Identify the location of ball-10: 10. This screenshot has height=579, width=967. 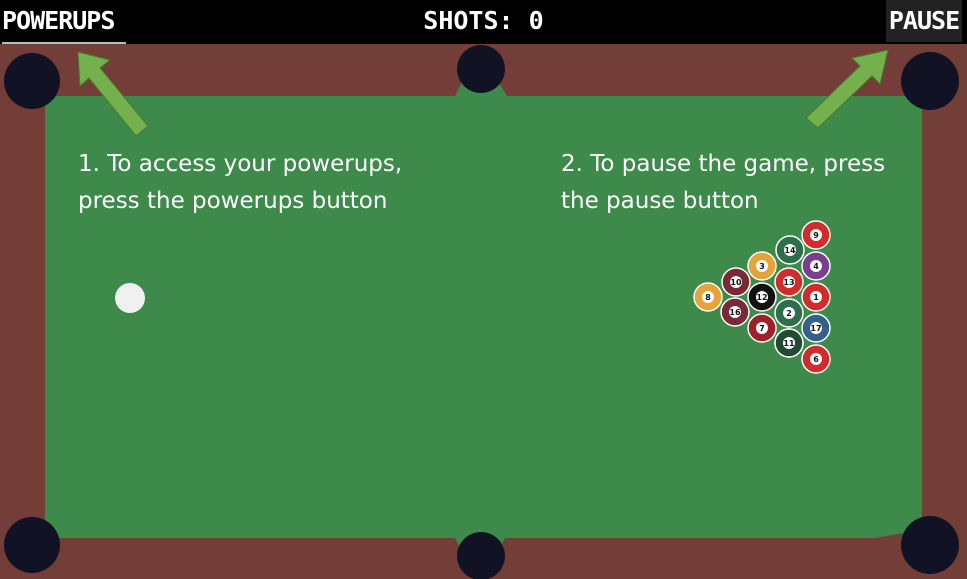
(736, 282).